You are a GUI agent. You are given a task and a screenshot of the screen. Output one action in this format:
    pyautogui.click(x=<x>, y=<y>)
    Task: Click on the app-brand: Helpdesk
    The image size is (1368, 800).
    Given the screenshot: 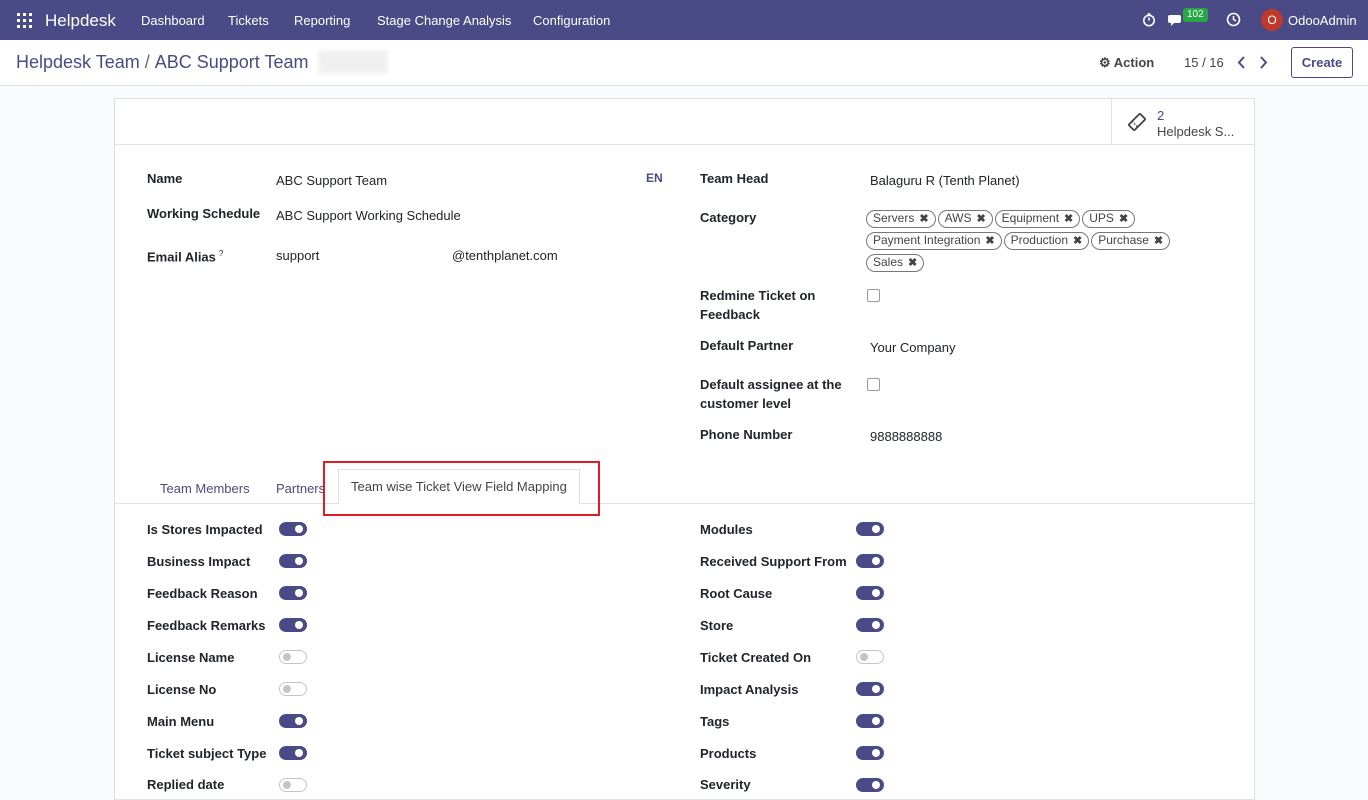 What is the action you would take?
    pyautogui.click(x=80, y=21)
    